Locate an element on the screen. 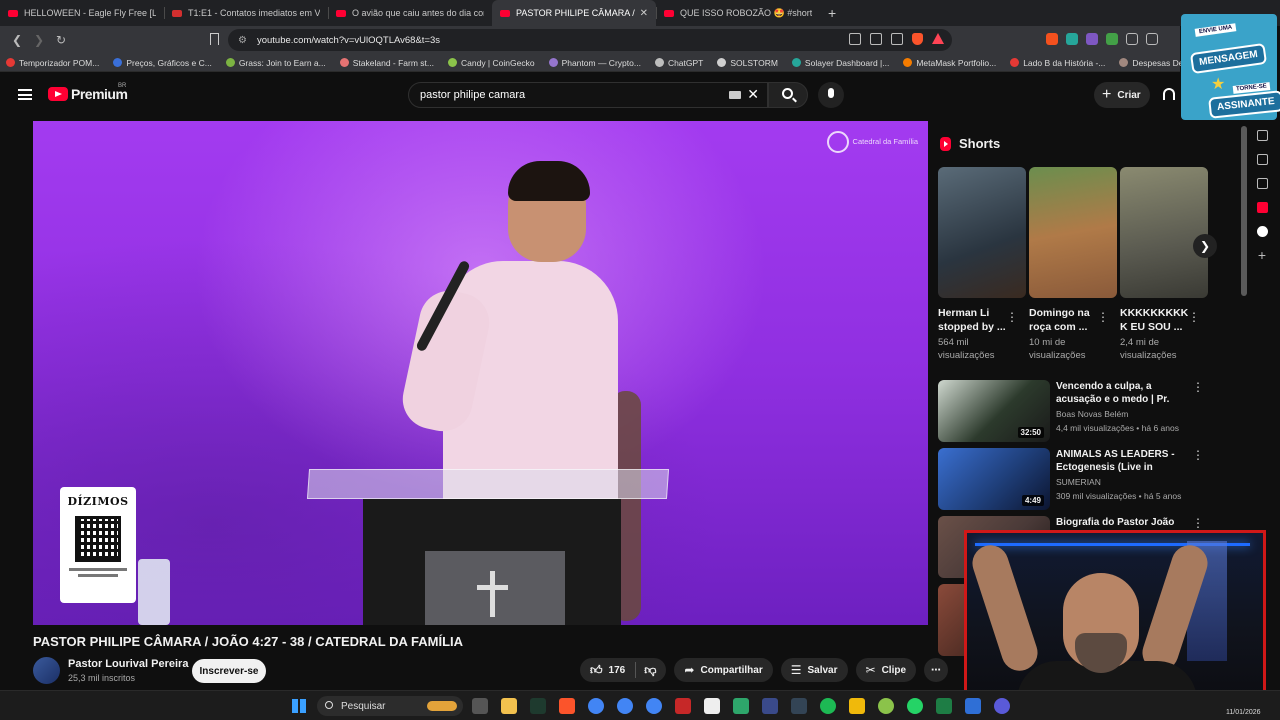  share-page-icon is located at coordinates (876, 39).